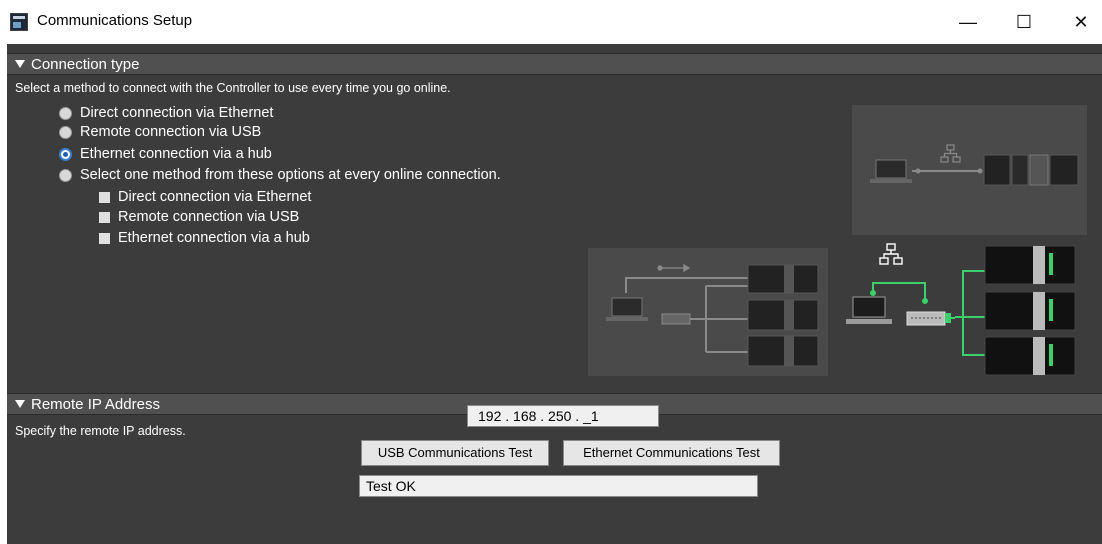 This screenshot has width=1102, height=544. I want to click on ethernet-hub-diagram, so click(961, 309).